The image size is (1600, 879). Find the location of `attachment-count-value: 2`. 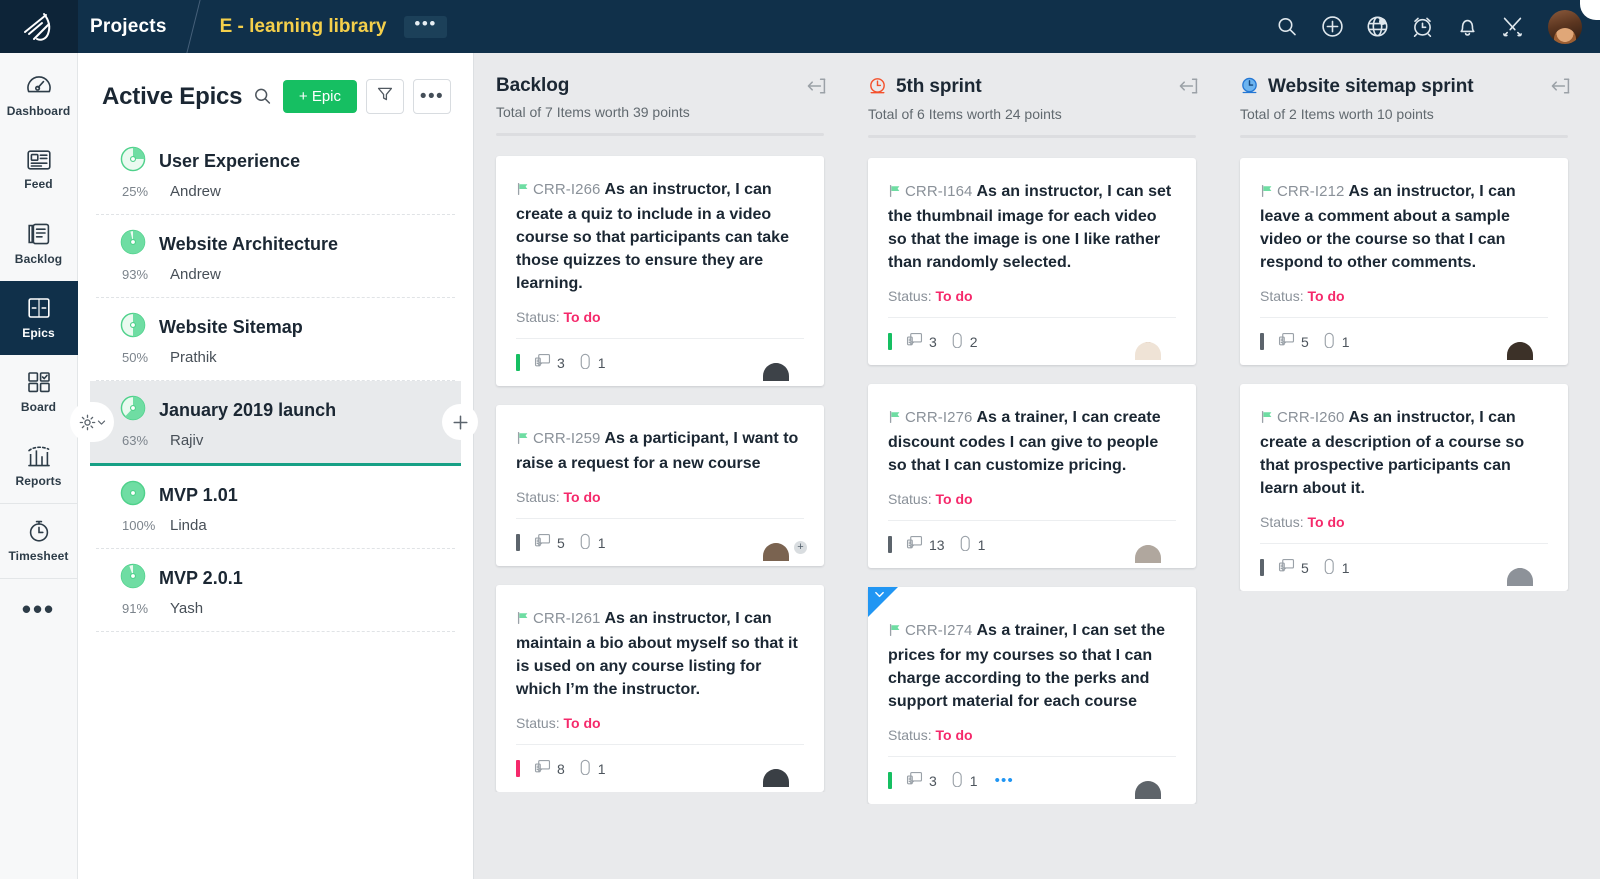

attachment-count-value: 2 is located at coordinates (973, 341).